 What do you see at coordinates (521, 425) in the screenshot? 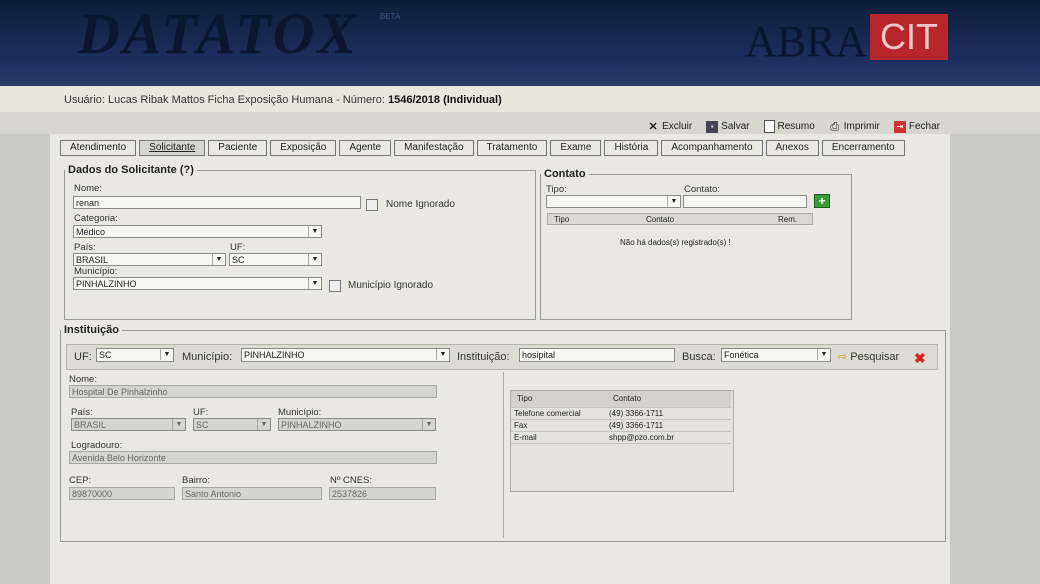
I see `cell-tipo: Fax` at bounding box center [521, 425].